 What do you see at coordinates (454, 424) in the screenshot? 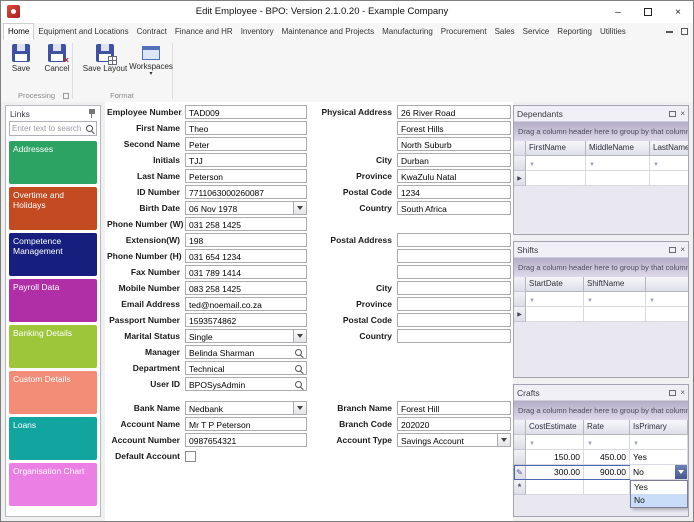
I see `branch-code-field: 202020` at bounding box center [454, 424].